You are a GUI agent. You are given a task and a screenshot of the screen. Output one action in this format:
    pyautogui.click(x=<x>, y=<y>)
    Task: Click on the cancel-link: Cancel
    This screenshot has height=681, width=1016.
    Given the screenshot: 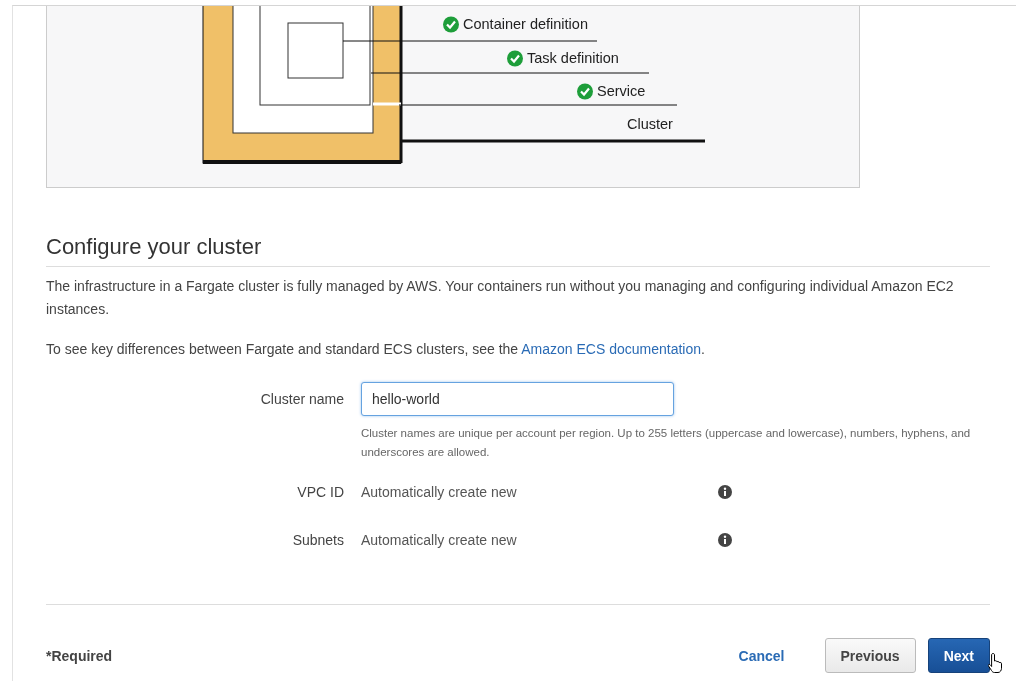 What is the action you would take?
    pyautogui.click(x=761, y=655)
    